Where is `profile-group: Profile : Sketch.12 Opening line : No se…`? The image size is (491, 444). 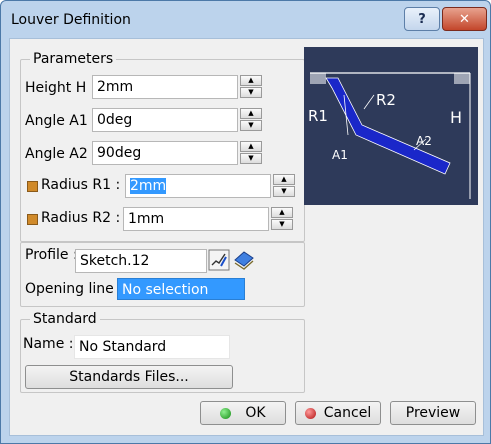 profile-group: Profile : Sketch.12 Opening line : No se… is located at coordinates (162, 274).